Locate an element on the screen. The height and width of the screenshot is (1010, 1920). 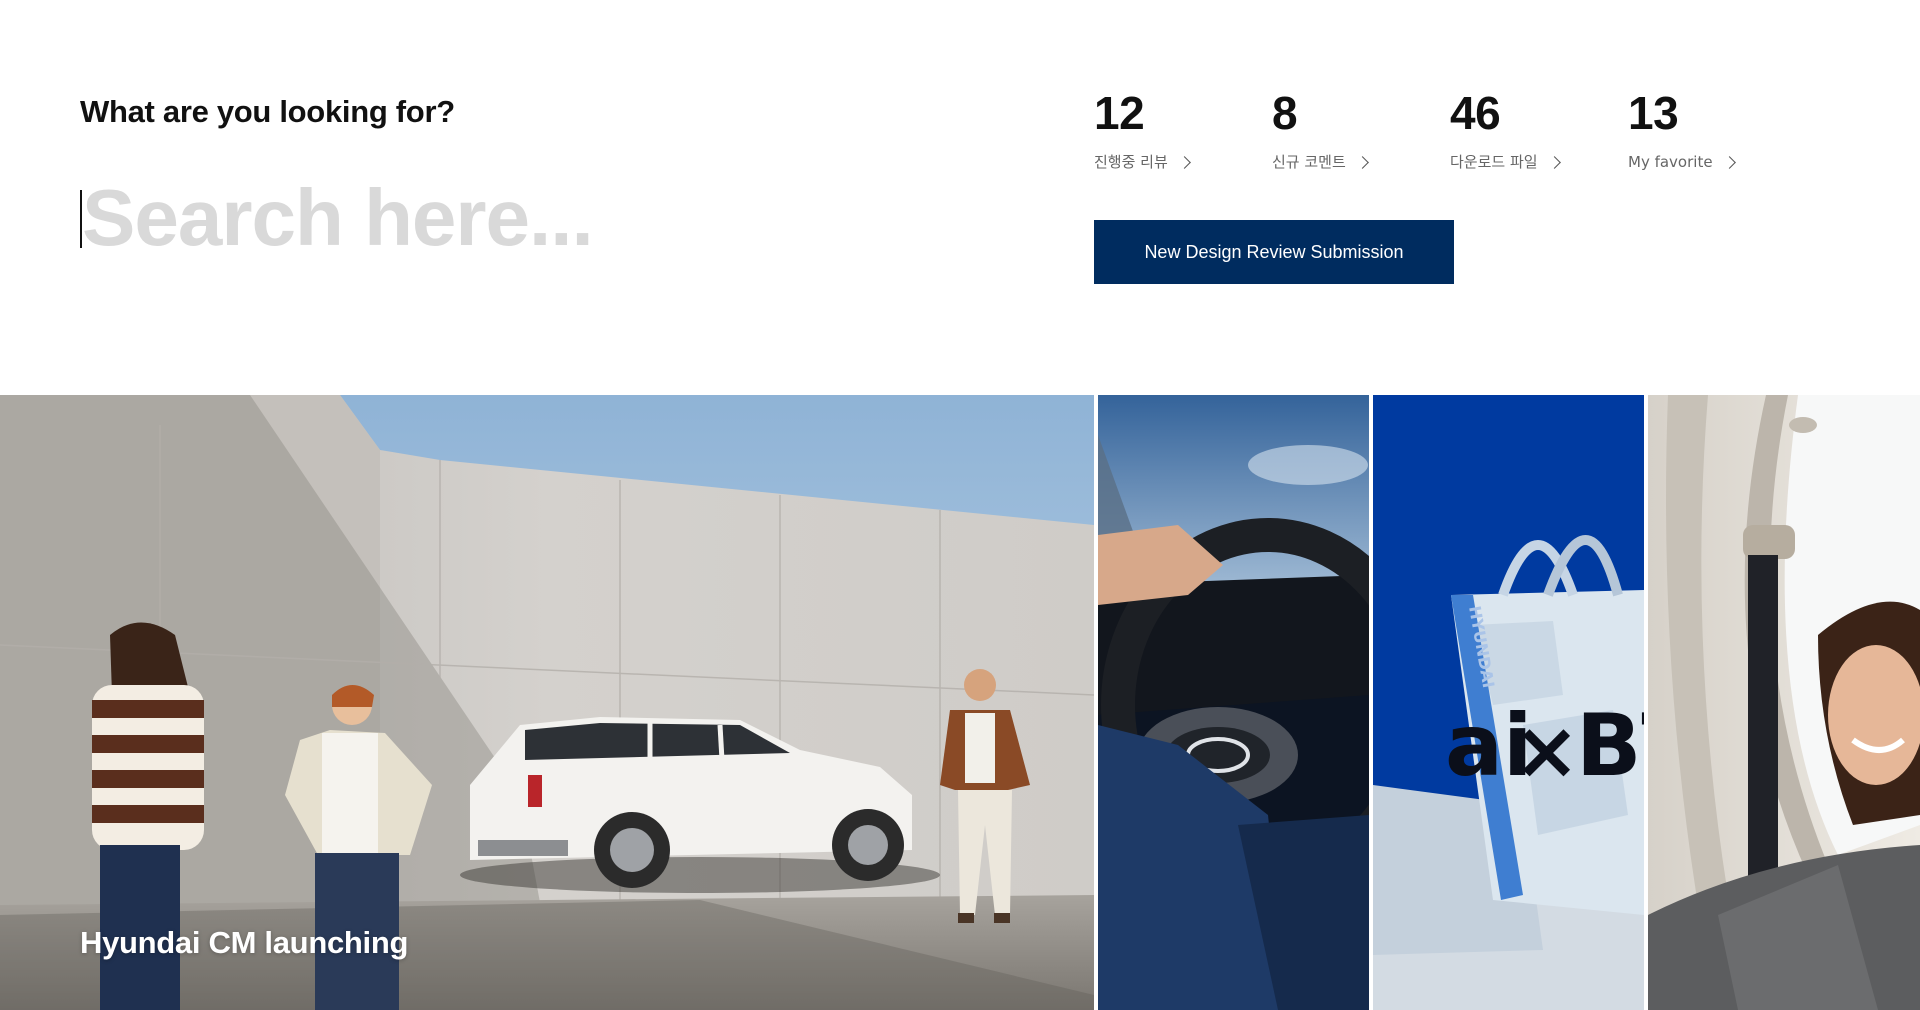
stat-downloaded-files: 46 다운로드 파일 is located at coordinates (1535, 132).